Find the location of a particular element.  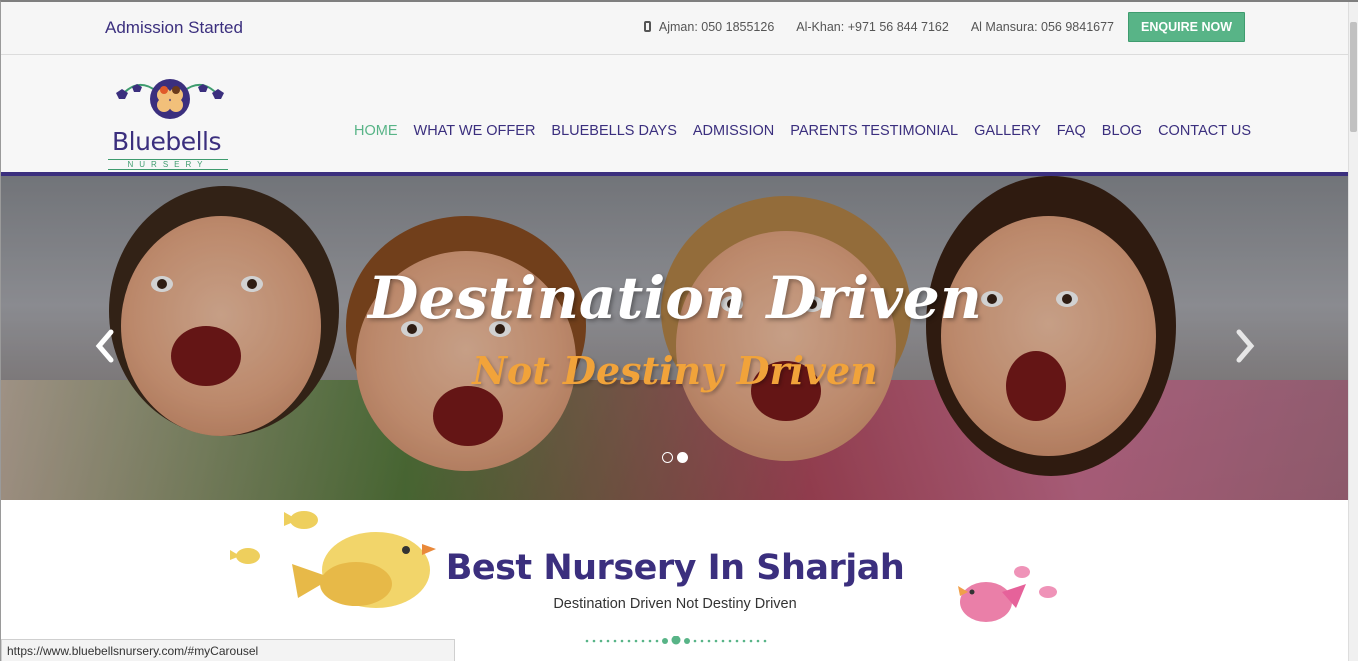

nav-bluebells-days: BLUEBELLS DAYS is located at coordinates (613, 131).